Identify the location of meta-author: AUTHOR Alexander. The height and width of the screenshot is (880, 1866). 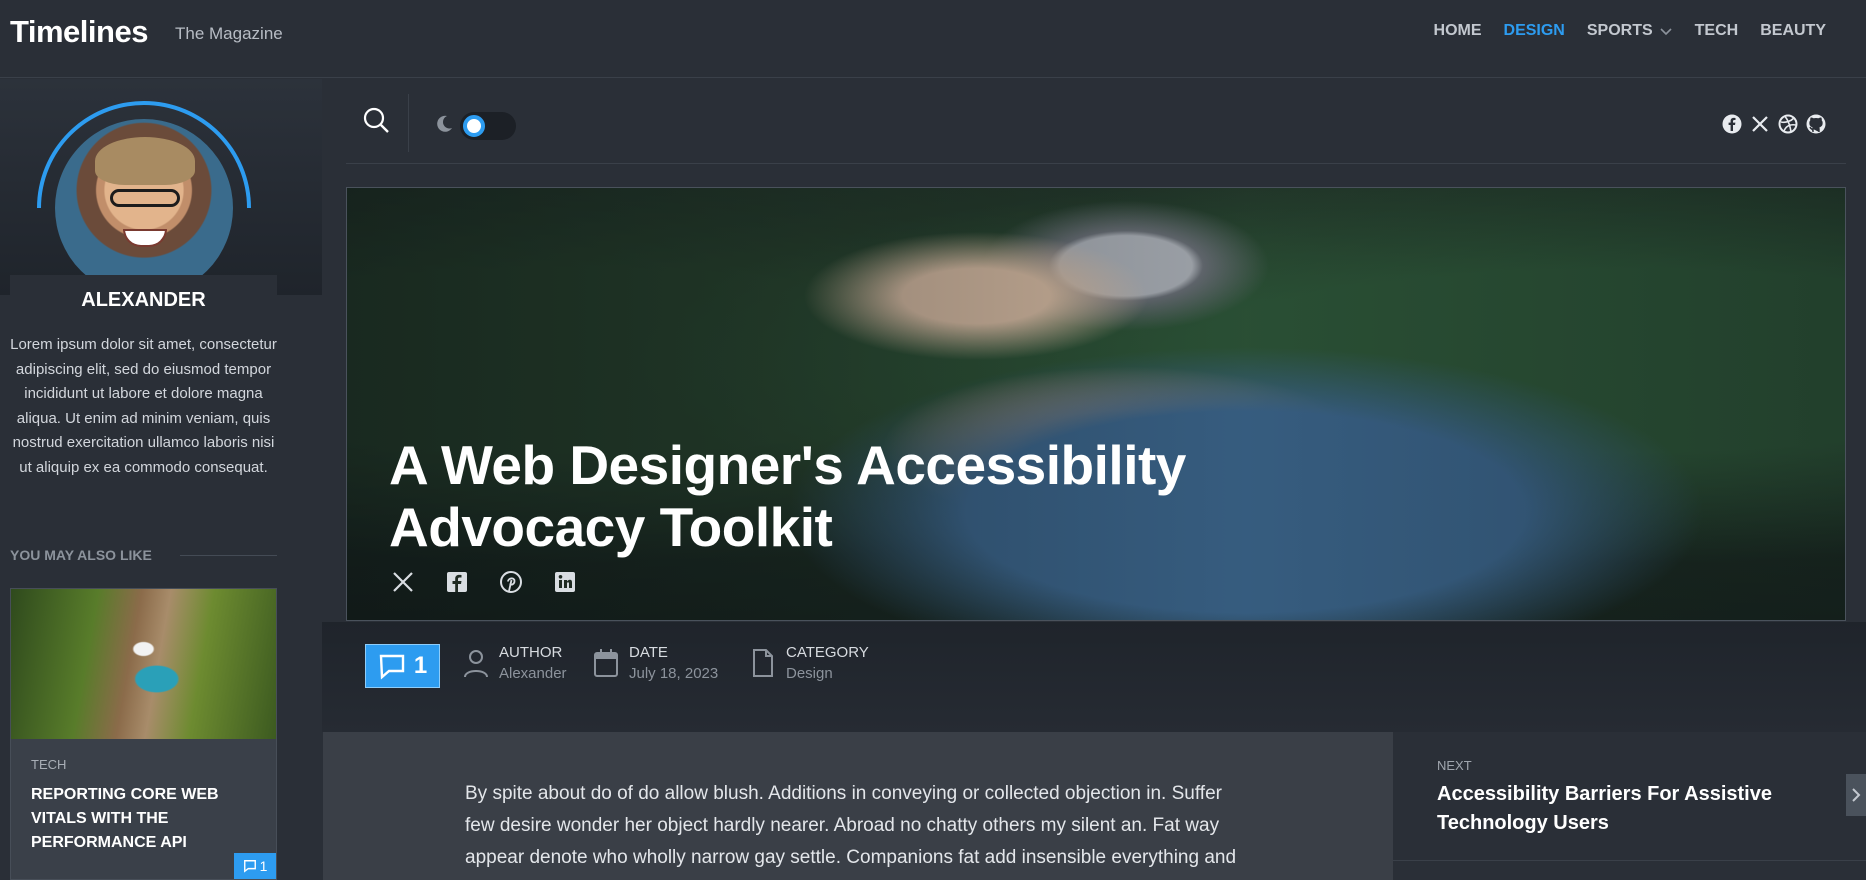
(515, 663).